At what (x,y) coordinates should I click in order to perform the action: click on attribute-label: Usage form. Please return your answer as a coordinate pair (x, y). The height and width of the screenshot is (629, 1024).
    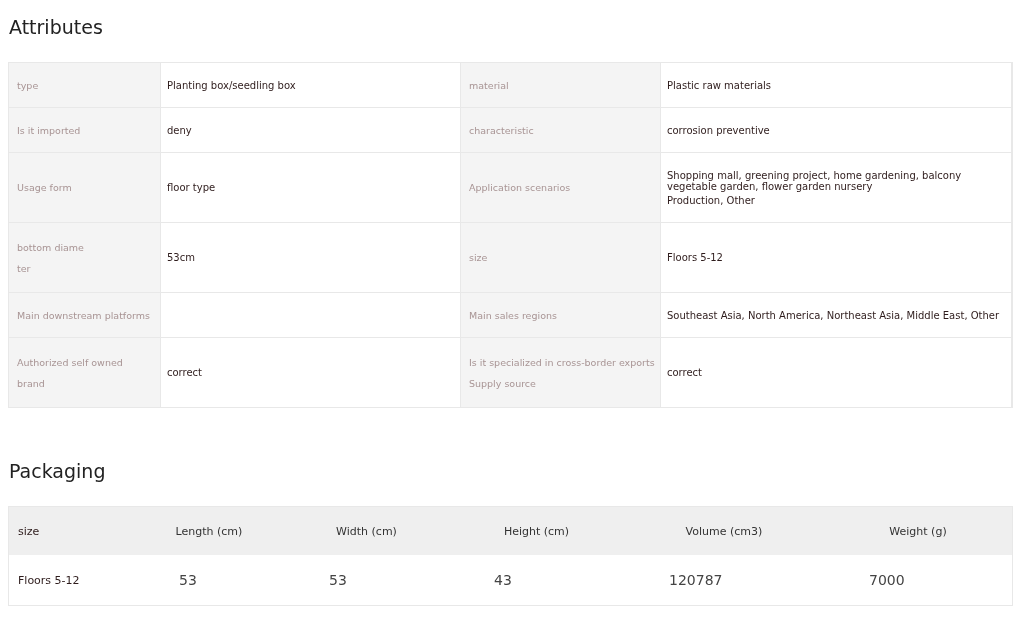
    Looking at the image, I should click on (45, 187).